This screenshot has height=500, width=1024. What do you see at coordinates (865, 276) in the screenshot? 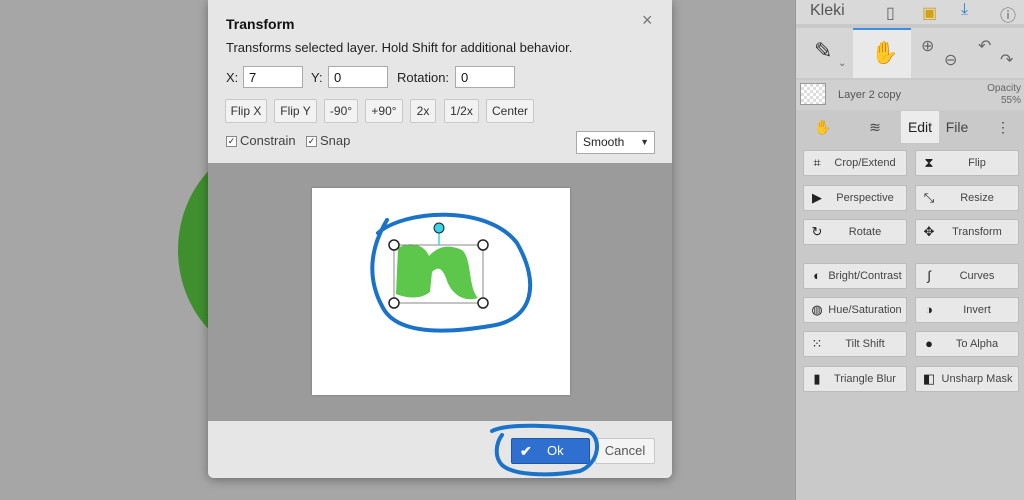
I see `filter-label: Bright/Contrast` at bounding box center [865, 276].